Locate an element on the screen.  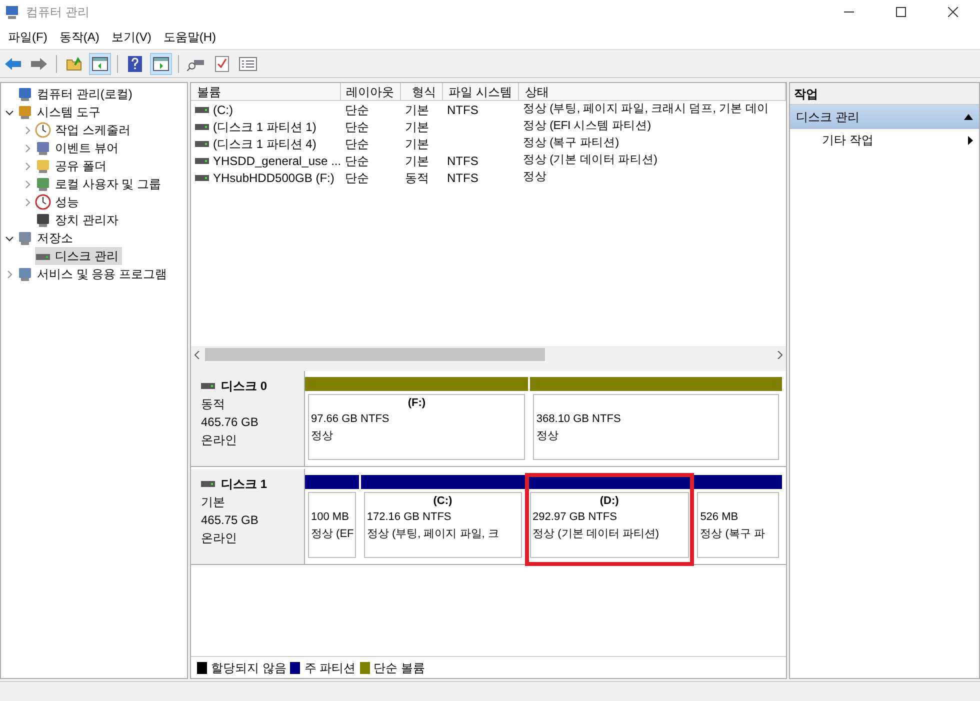
tree-item: 저장소 is located at coordinates (47, 238).